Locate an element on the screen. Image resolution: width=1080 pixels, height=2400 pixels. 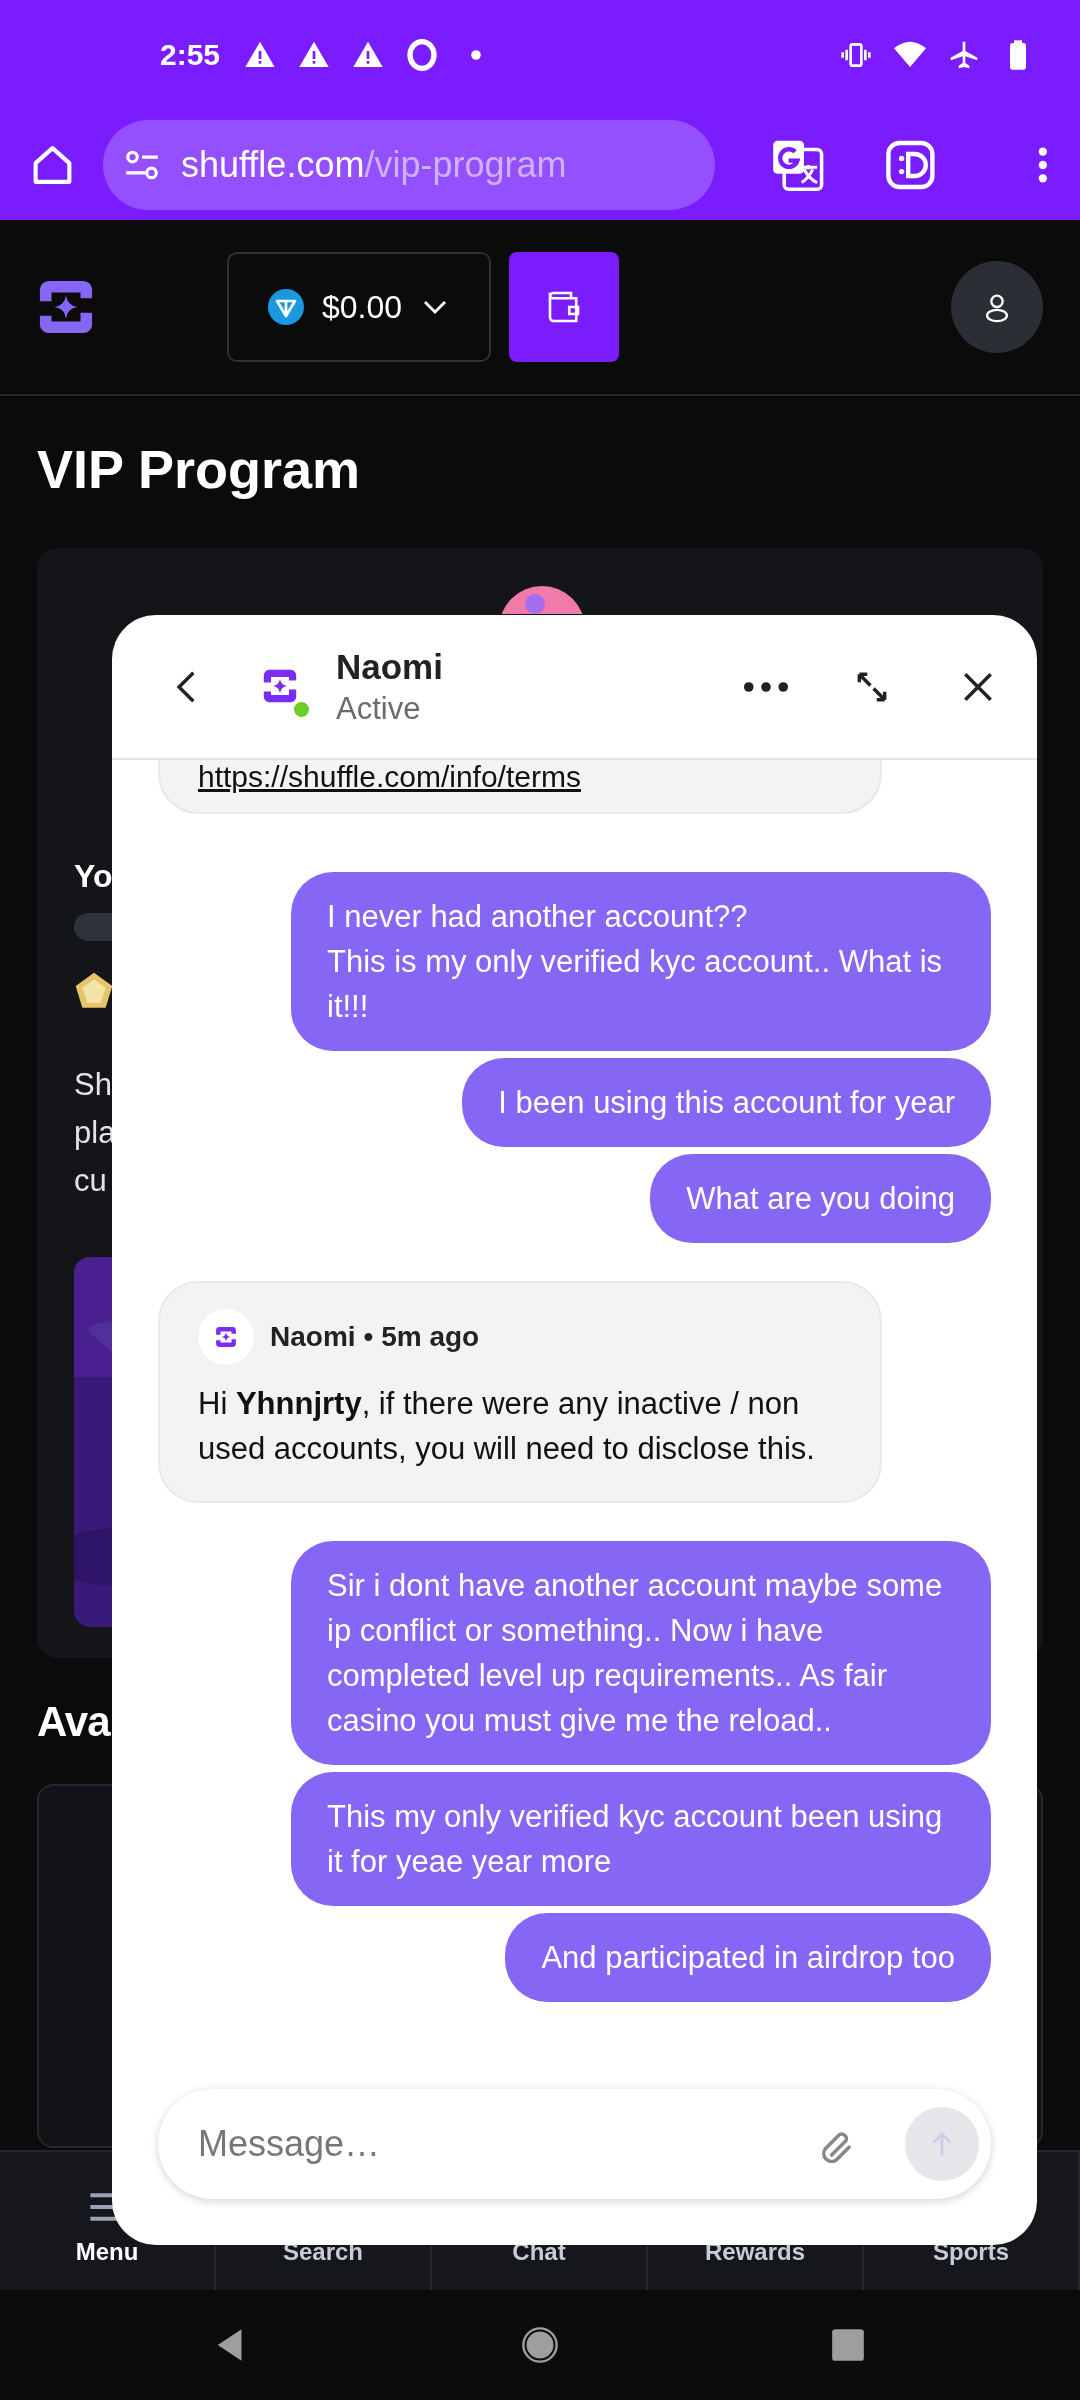
agent-status: Active is located at coordinates (379, 708).